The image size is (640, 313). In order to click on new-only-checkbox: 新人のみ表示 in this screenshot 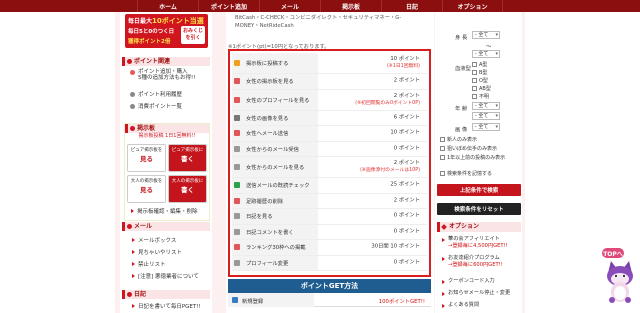, I will do `click(458, 139)`.